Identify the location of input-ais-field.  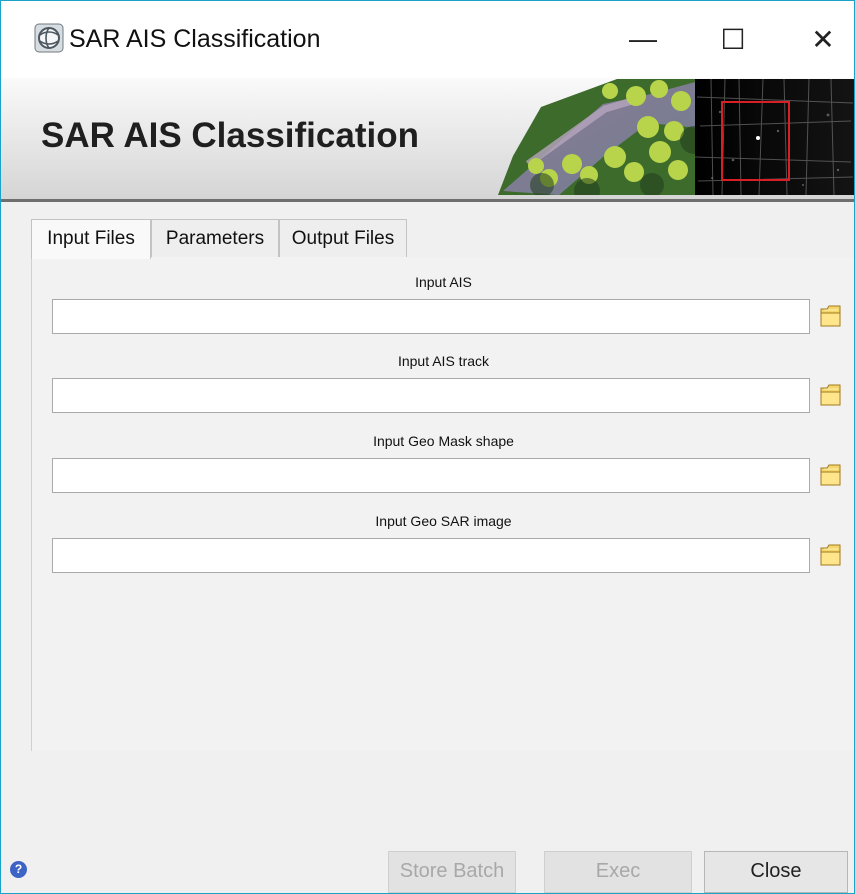
(431, 316).